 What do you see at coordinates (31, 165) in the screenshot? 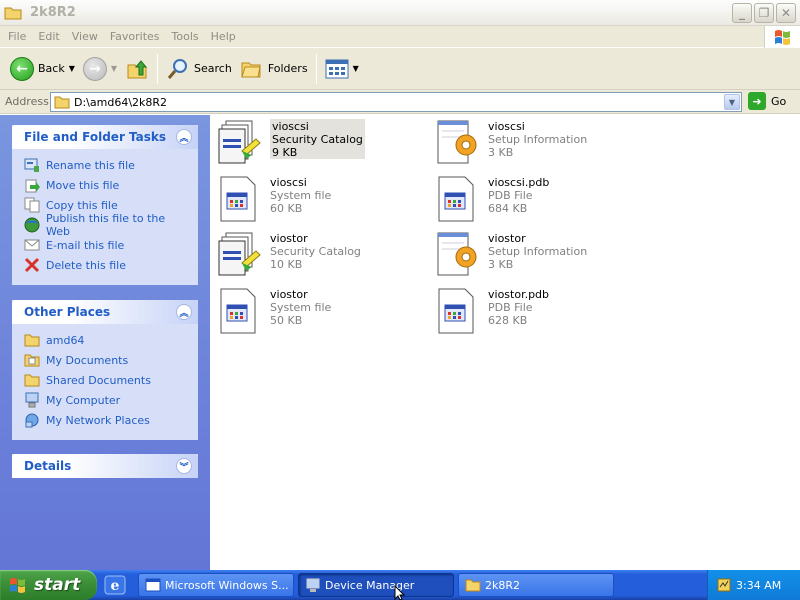
I see `rename-icon` at bounding box center [31, 165].